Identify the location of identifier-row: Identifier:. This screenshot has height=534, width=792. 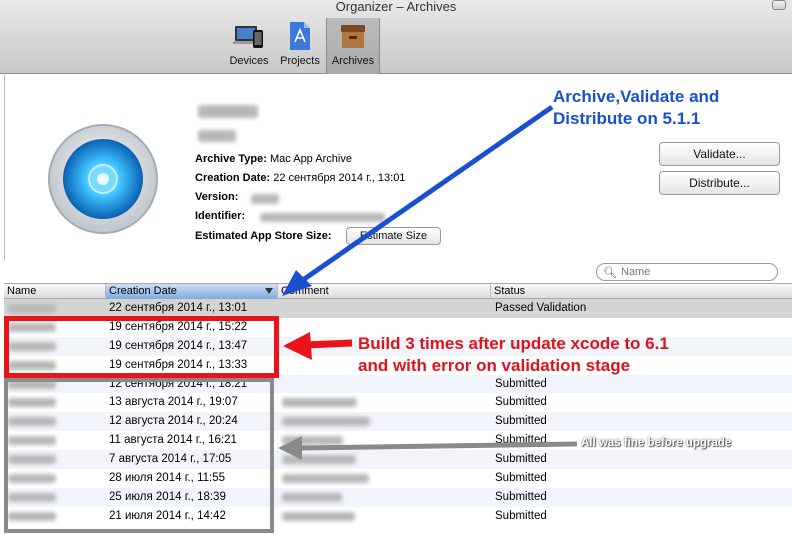
(220, 216).